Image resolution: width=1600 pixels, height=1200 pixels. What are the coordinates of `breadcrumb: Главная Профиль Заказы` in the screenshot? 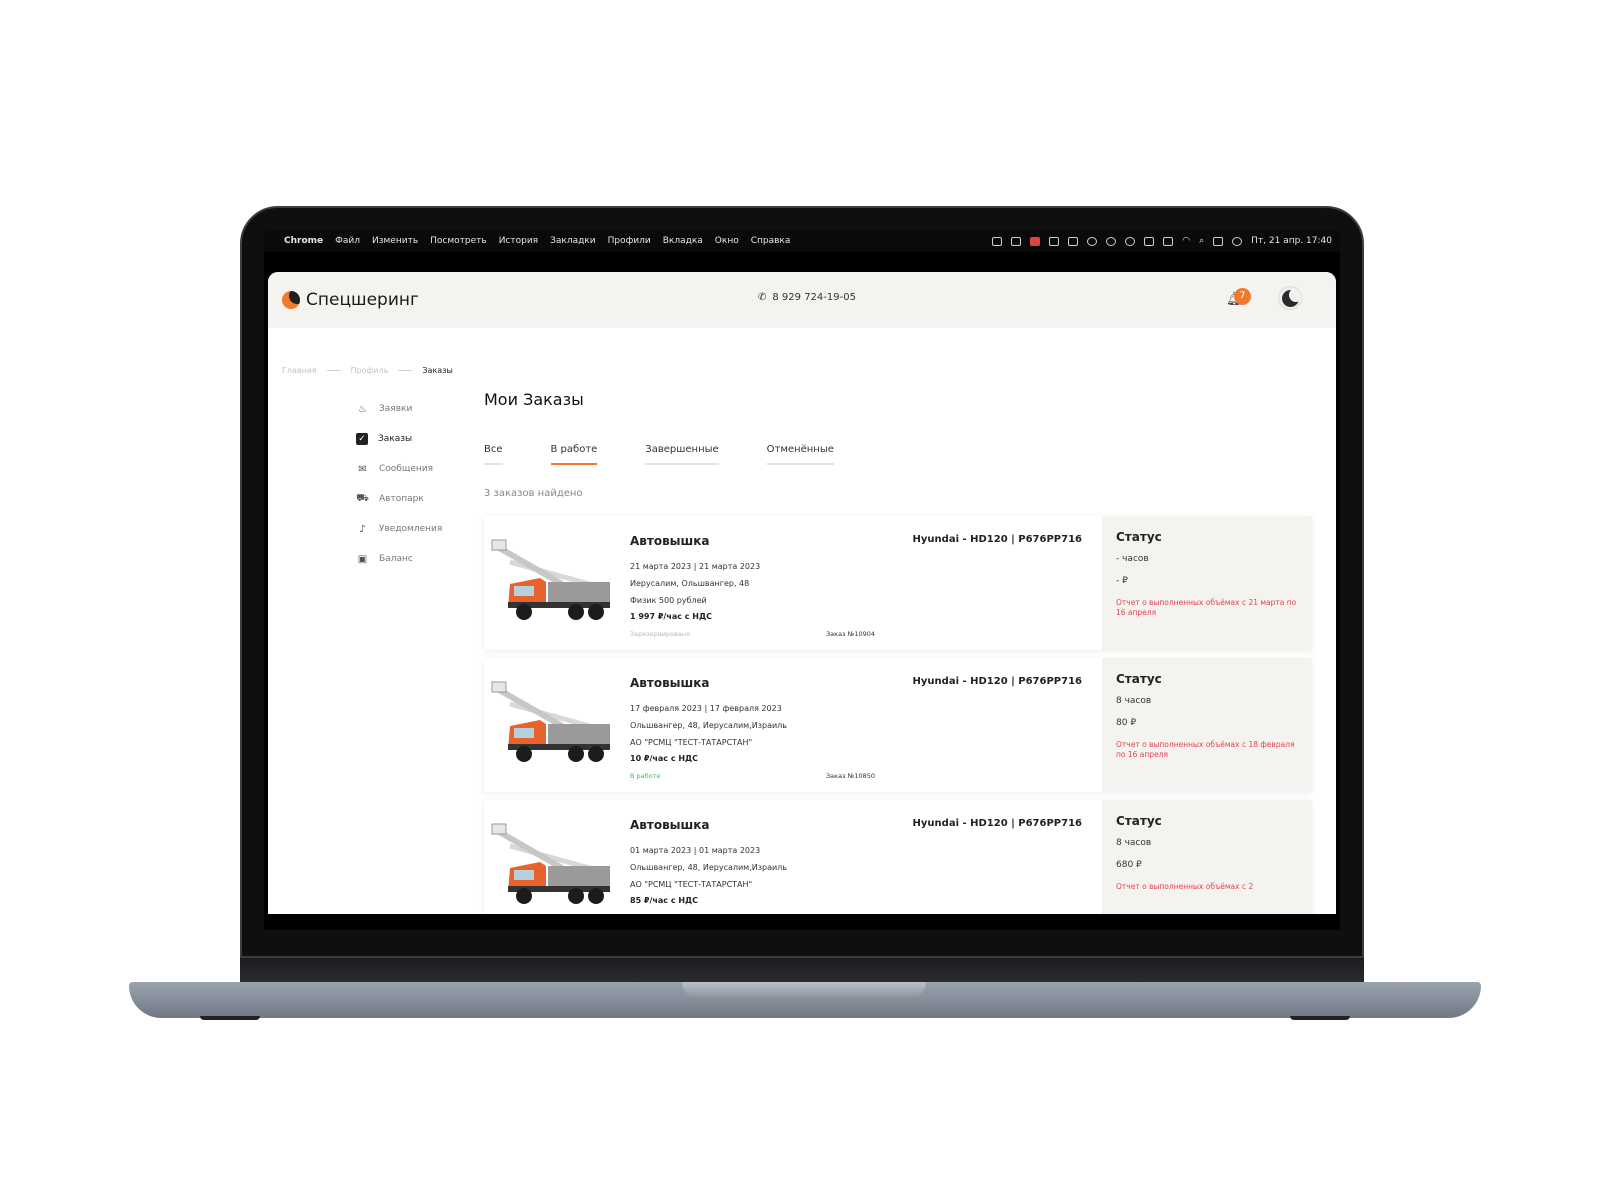 It's located at (367, 370).